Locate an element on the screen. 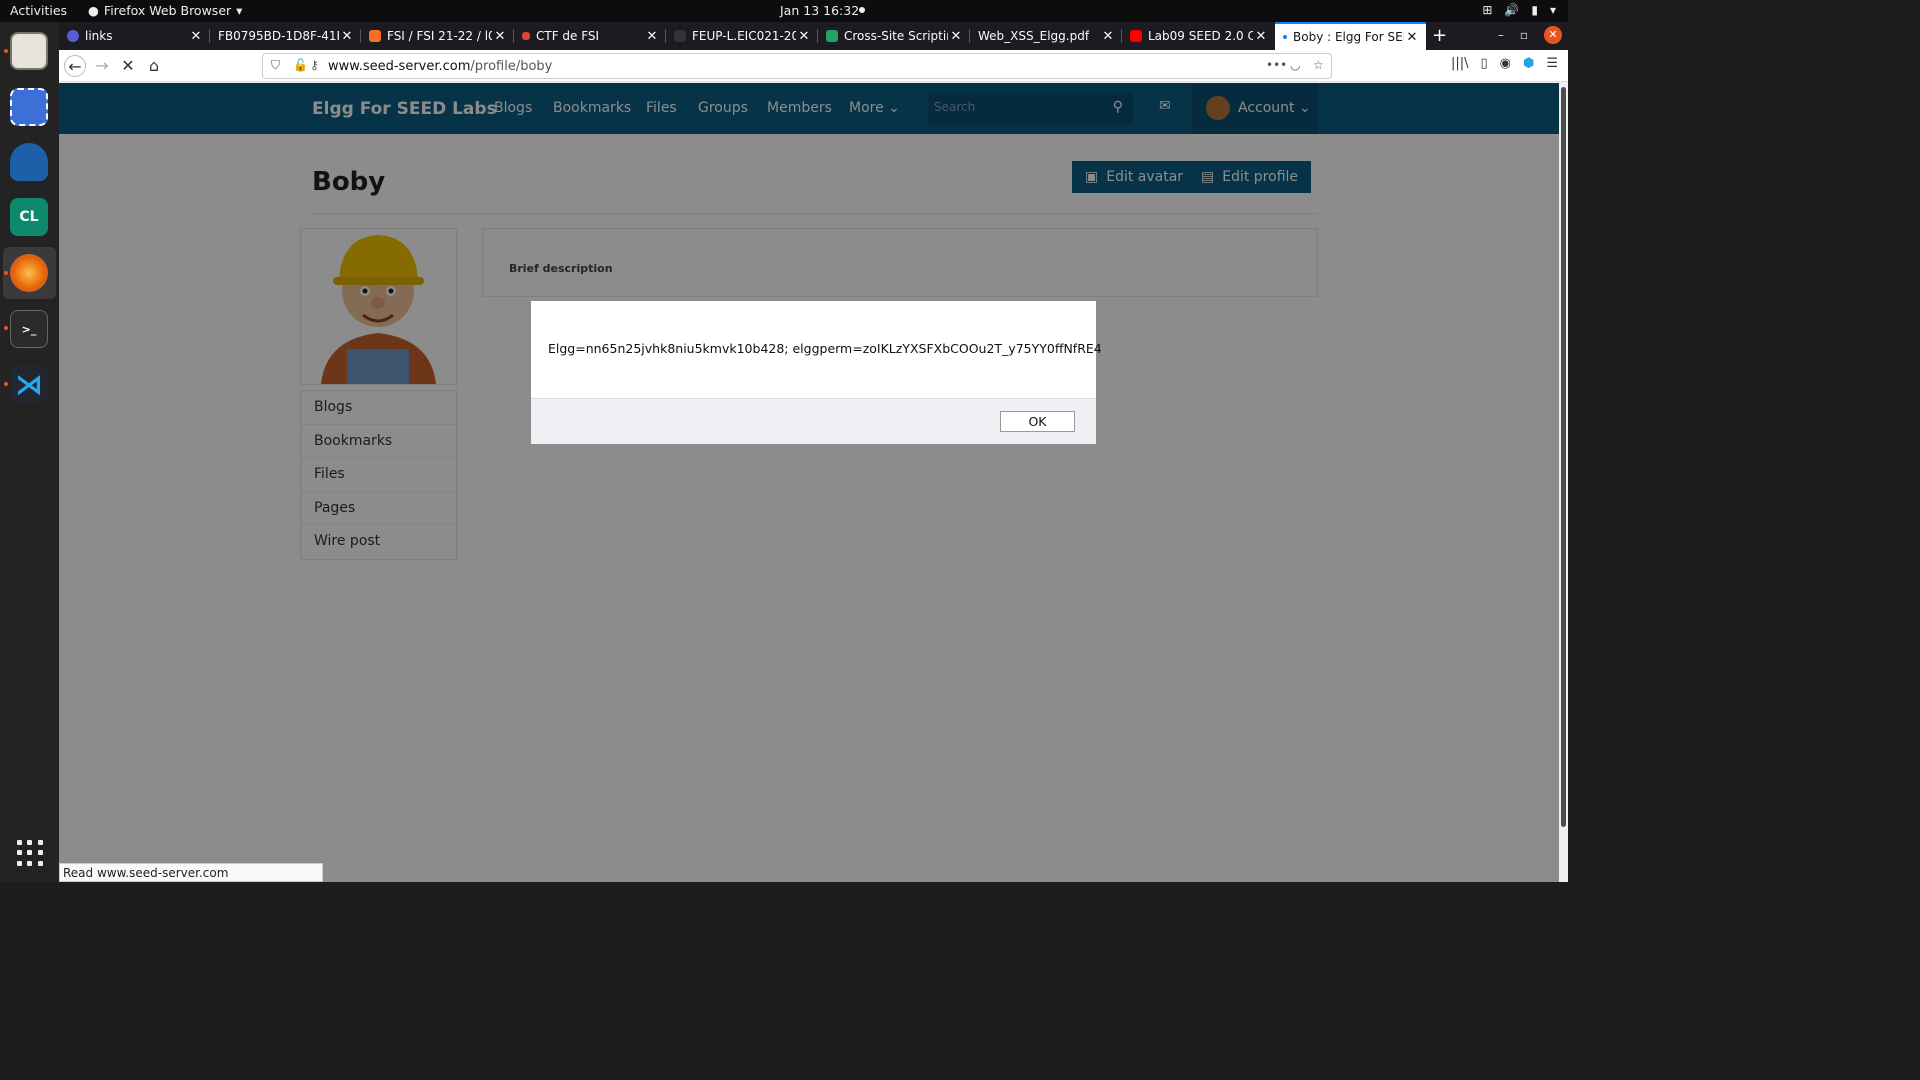 Image resolution: width=1920 pixels, height=1080 pixels. tab-feup: FEUP-L.EIC021-202 ✕ is located at coordinates (742, 36).